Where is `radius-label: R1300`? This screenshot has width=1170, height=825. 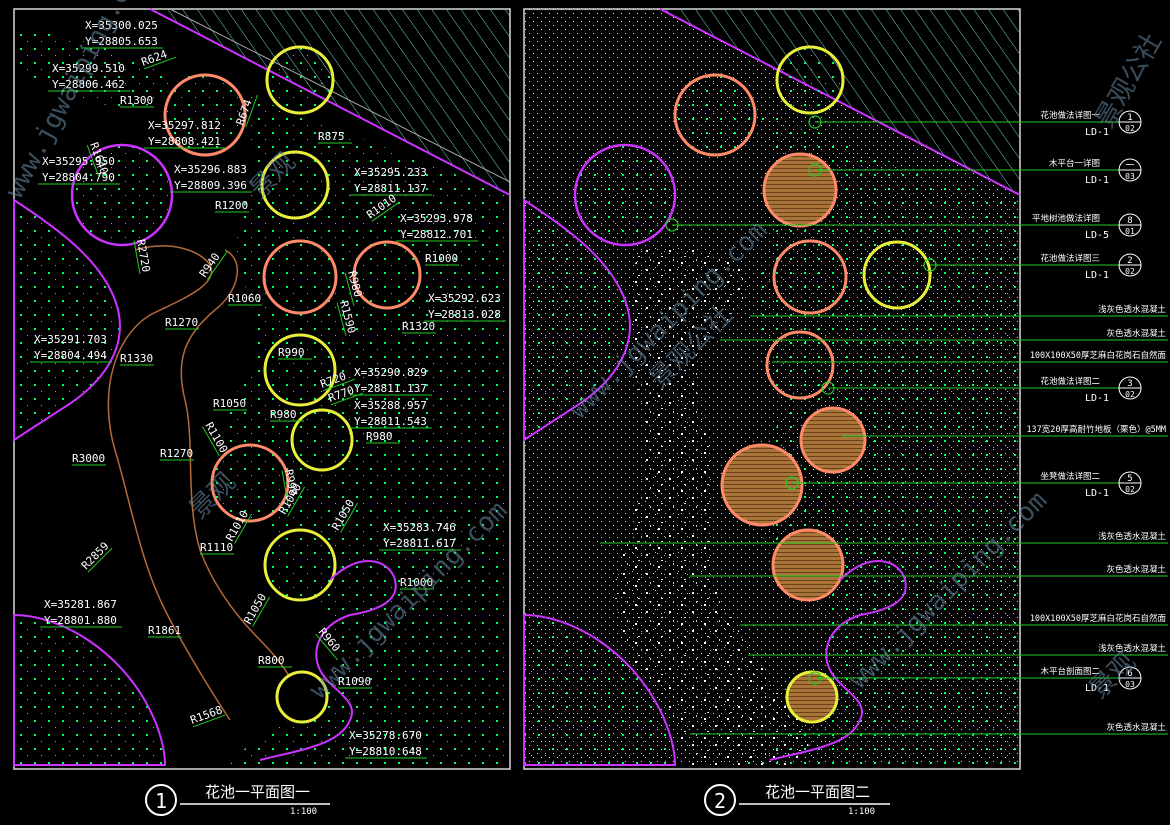 radius-label: R1300 is located at coordinates (136, 100).